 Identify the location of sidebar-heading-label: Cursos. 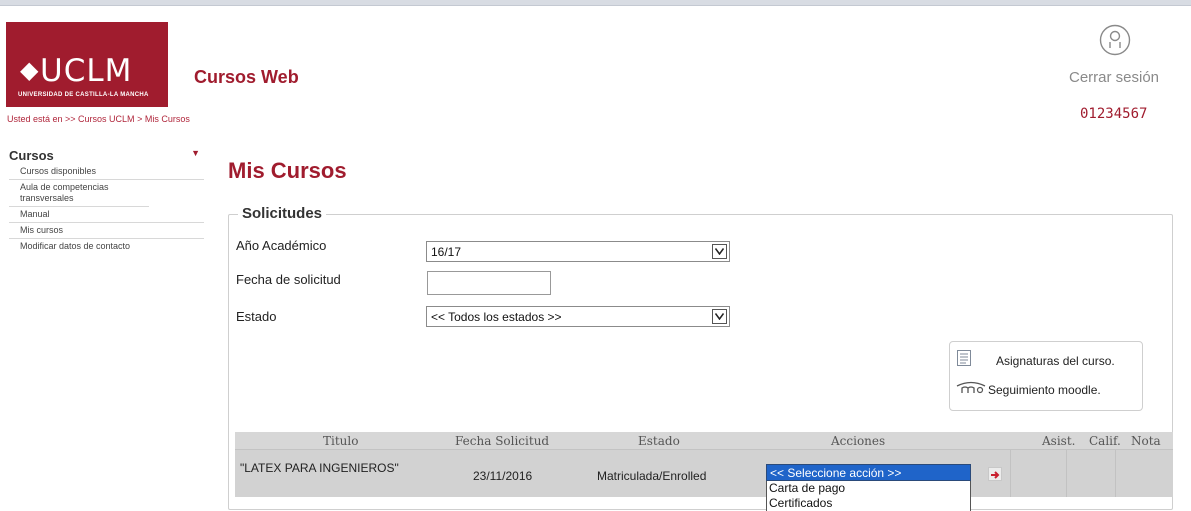
(31, 155).